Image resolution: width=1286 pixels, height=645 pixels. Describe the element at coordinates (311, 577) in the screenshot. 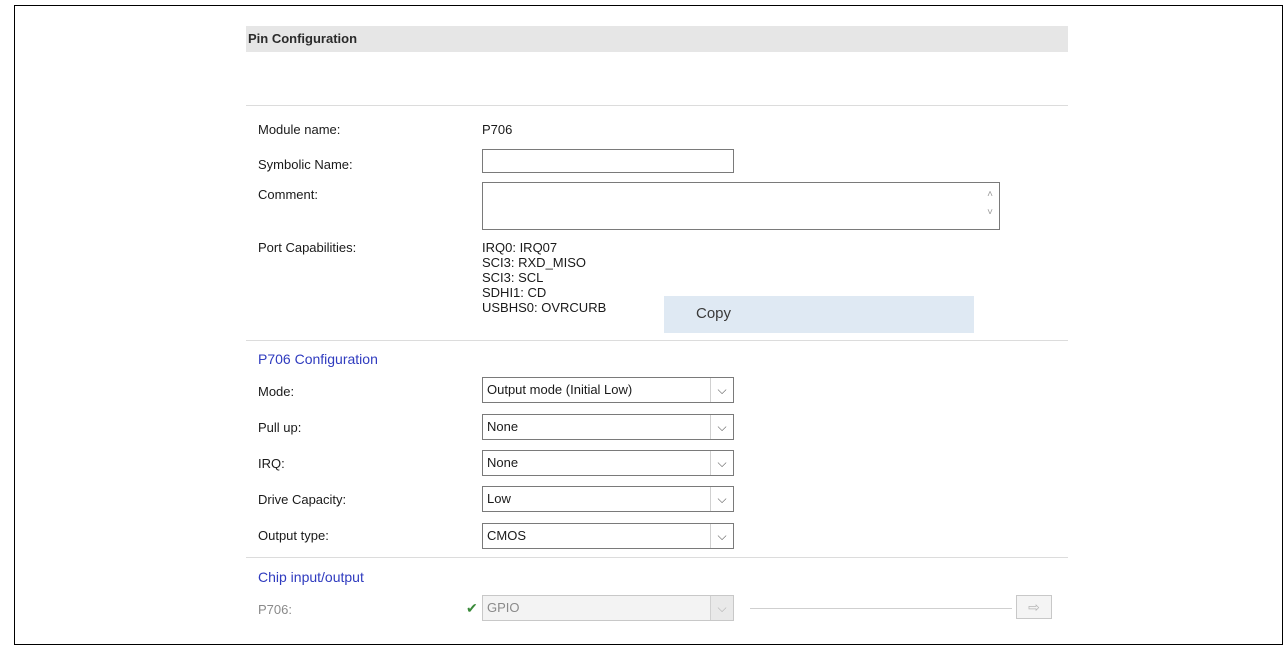

I see `section-title-chip-io: Chip input/output` at that location.